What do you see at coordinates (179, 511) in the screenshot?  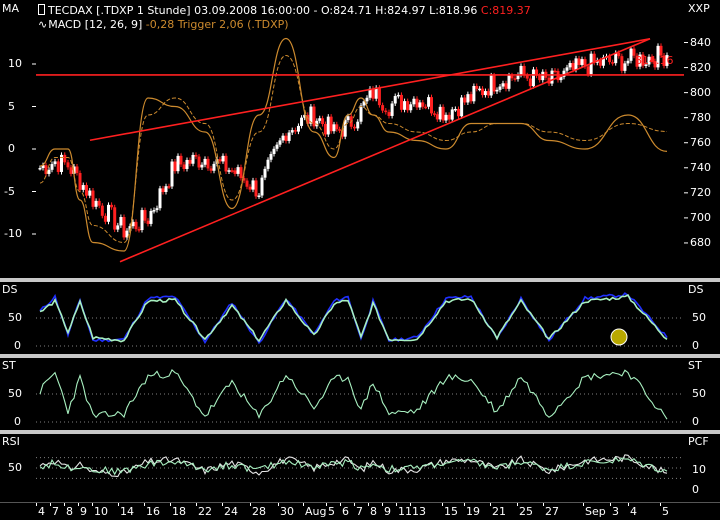 I see `time-axis-tick-label: 18` at bounding box center [179, 511].